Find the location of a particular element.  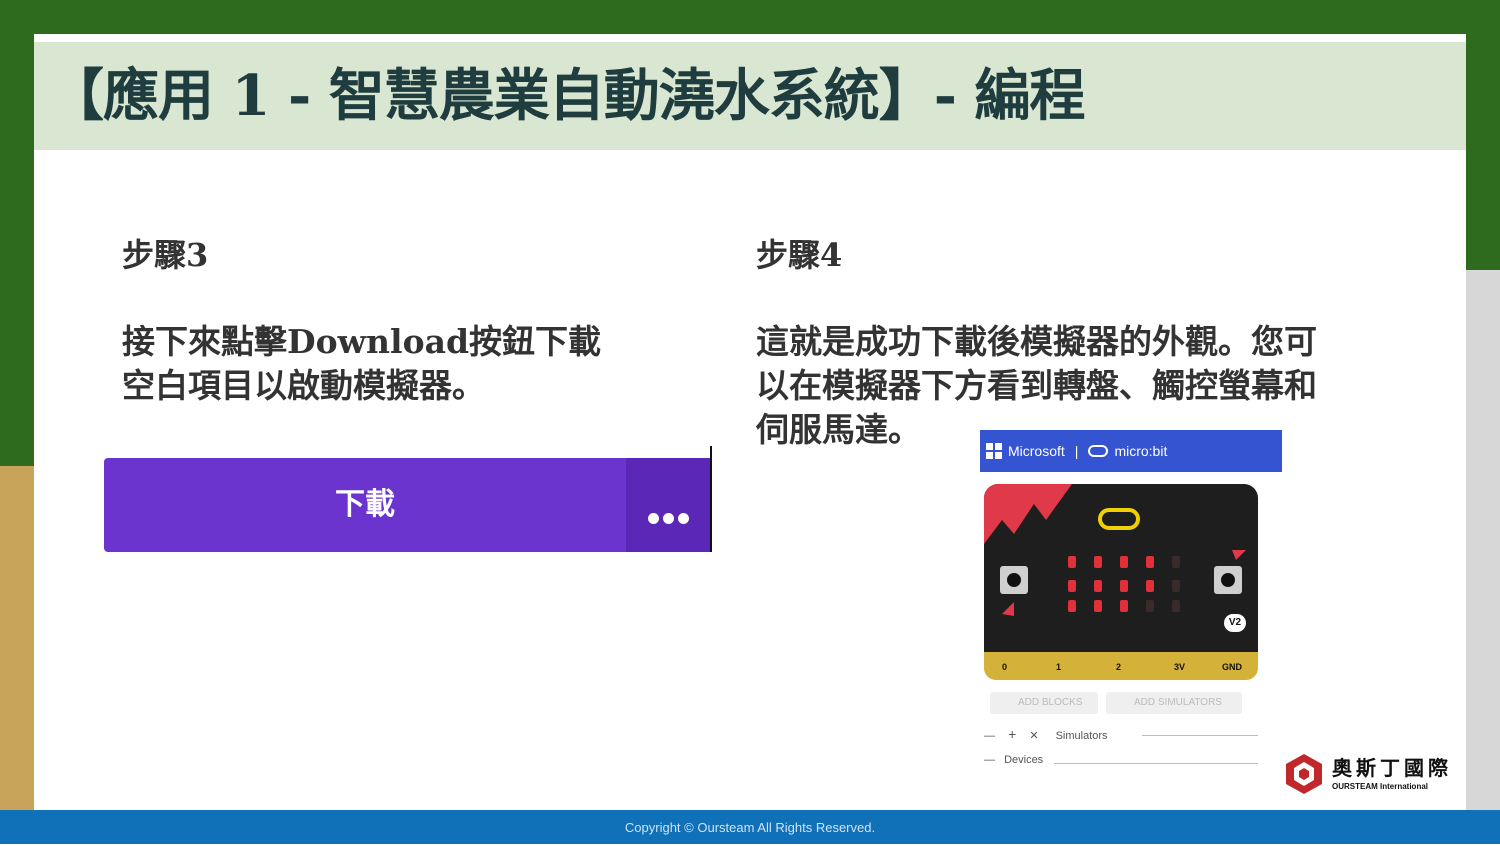

title-bar: 【應用 1 - 智慧農業自動澆水系統】- 編程 is located at coordinates (750, 96).